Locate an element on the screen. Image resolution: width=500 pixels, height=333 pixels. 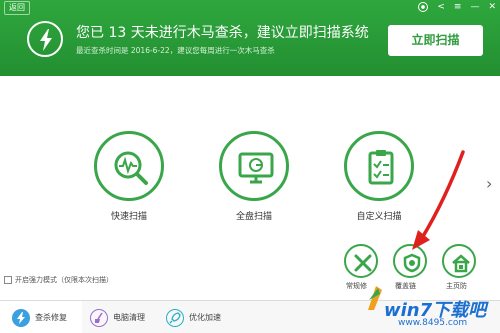
watermark-url: www.8495.com is located at coordinates (433, 323).